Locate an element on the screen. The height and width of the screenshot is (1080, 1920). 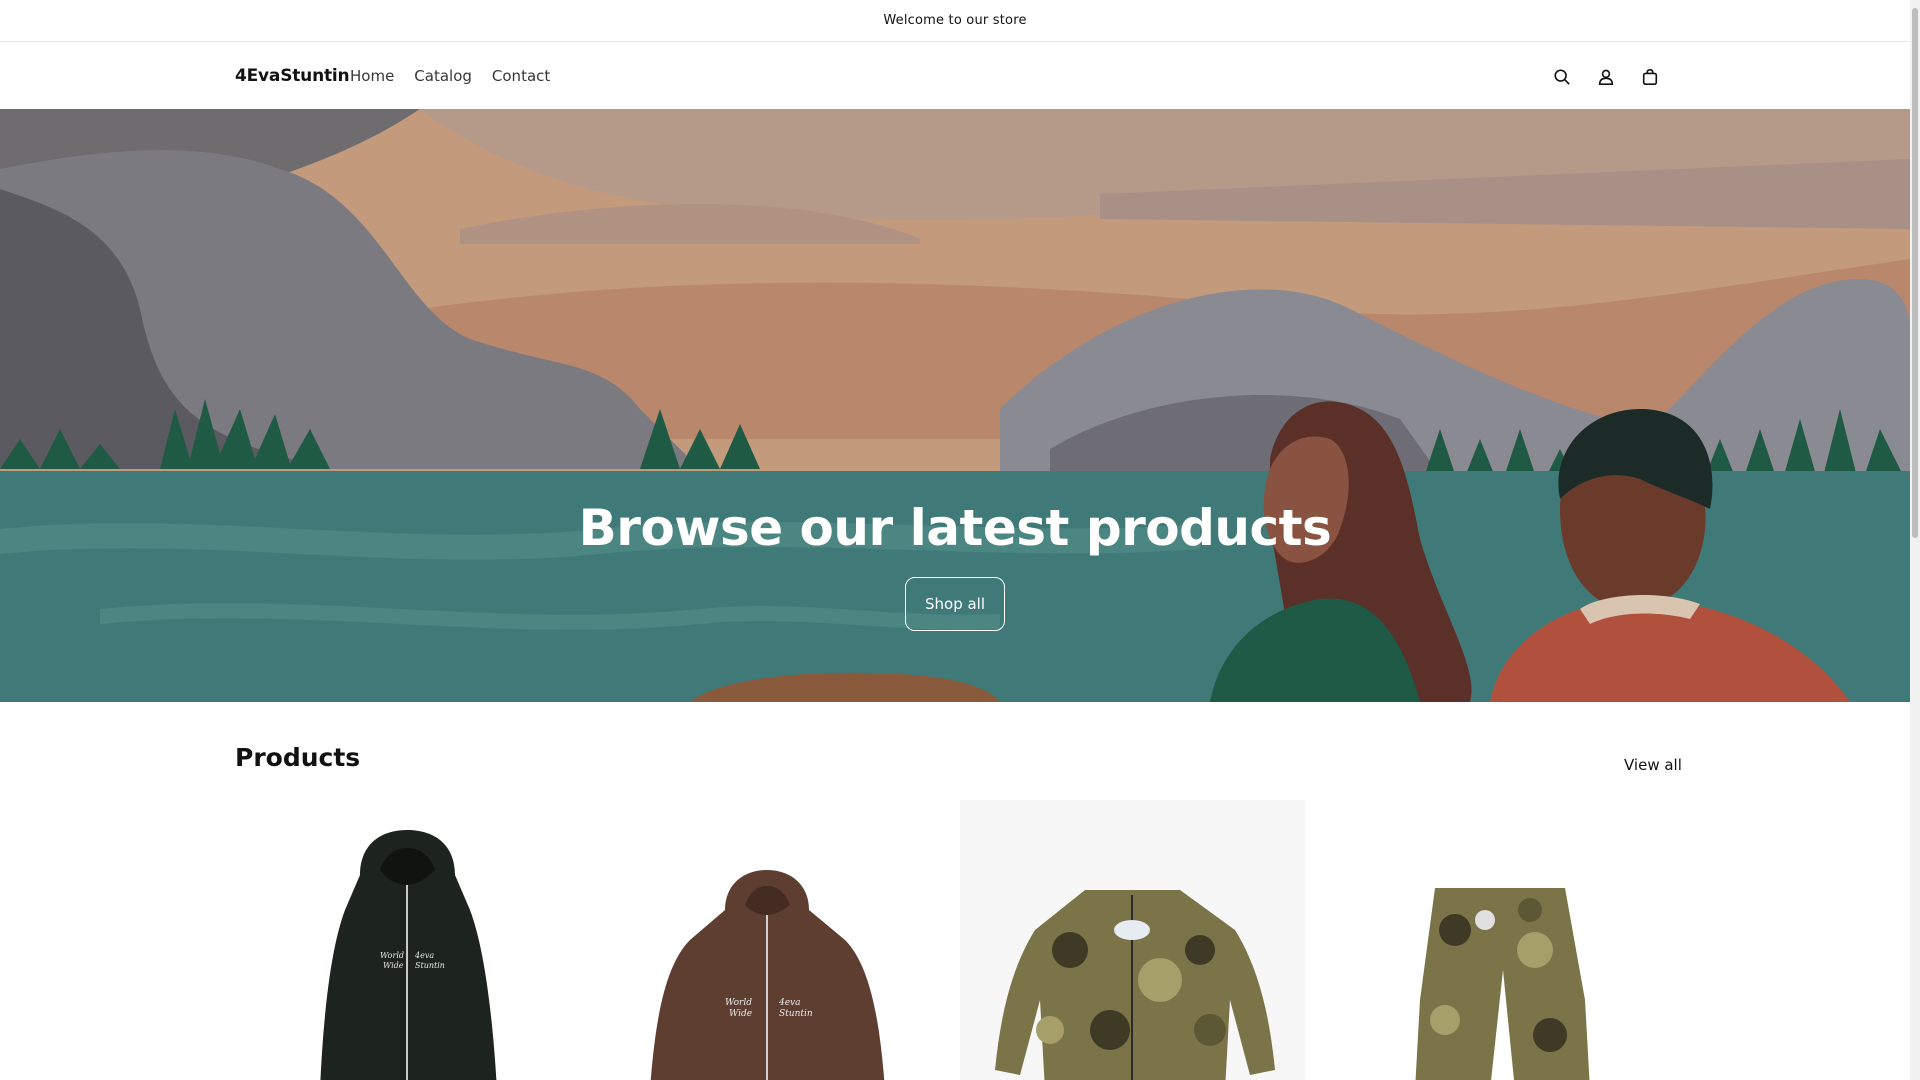
nav-catalog: Catalog is located at coordinates (443, 76).